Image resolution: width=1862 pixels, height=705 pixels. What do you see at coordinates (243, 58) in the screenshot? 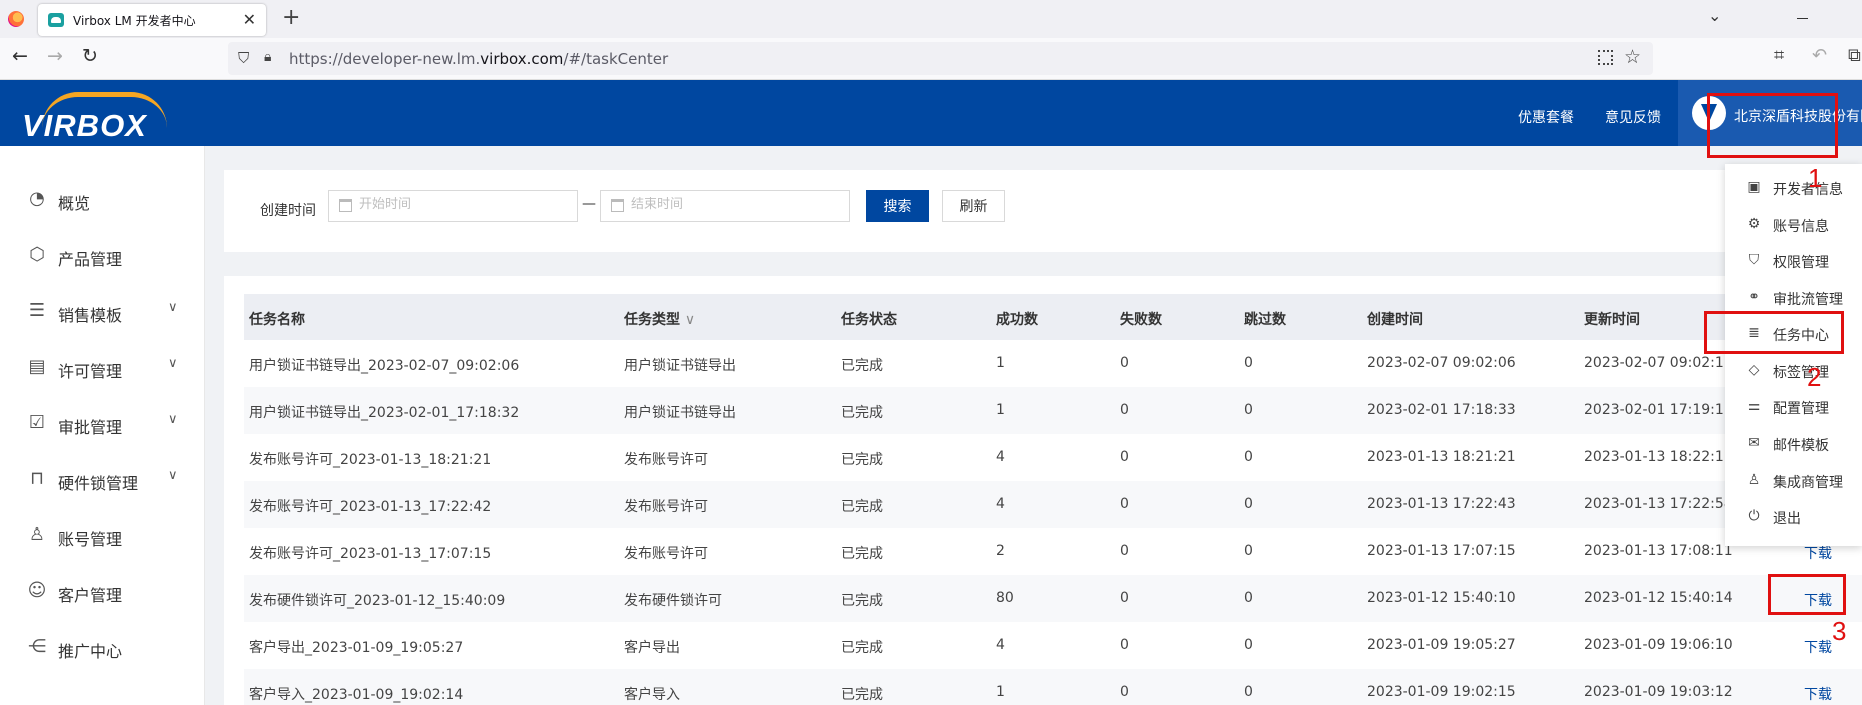
I see `shield-icon: ⛉` at bounding box center [243, 58].